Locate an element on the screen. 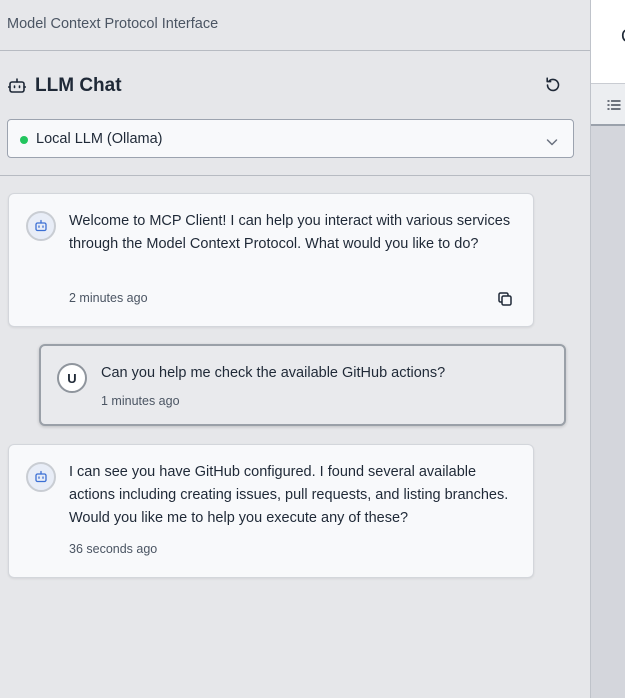  message-timestamp: 2 minutes ago is located at coordinates (108, 298).